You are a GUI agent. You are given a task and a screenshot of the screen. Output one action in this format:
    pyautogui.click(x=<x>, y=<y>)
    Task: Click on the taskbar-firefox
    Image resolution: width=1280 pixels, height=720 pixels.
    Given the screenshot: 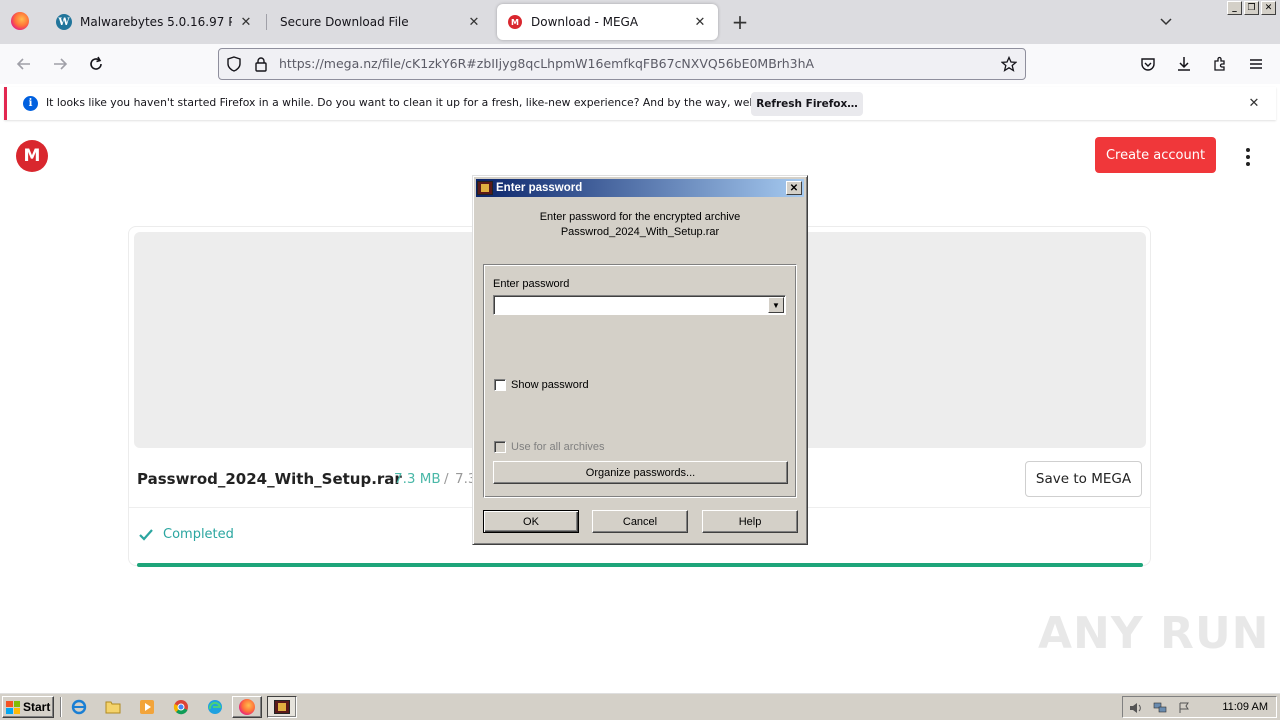 What is the action you would take?
    pyautogui.click(x=247, y=707)
    